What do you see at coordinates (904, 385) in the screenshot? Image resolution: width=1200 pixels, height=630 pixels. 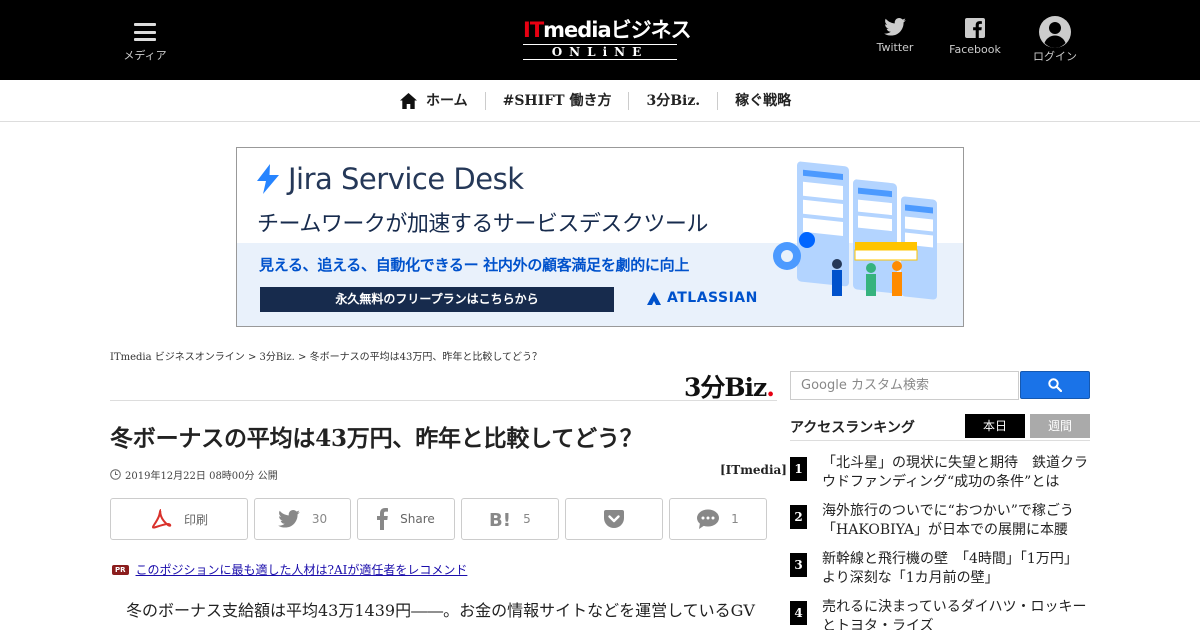 I see `search-input: Google カスタム検索` at bounding box center [904, 385].